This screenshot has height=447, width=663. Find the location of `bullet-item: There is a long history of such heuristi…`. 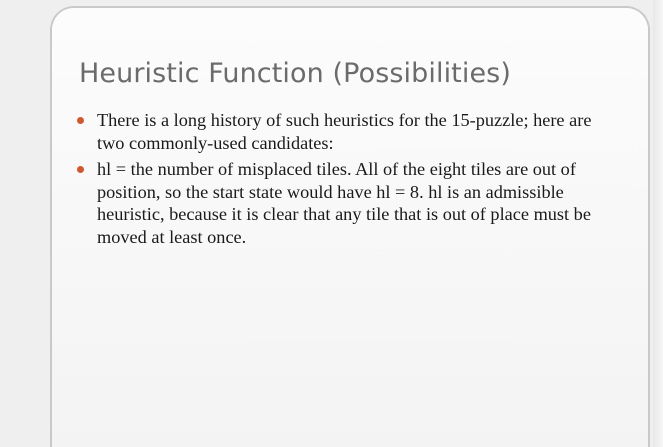

bullet-item: There is a long history of such heuristi… is located at coordinates (344, 131).